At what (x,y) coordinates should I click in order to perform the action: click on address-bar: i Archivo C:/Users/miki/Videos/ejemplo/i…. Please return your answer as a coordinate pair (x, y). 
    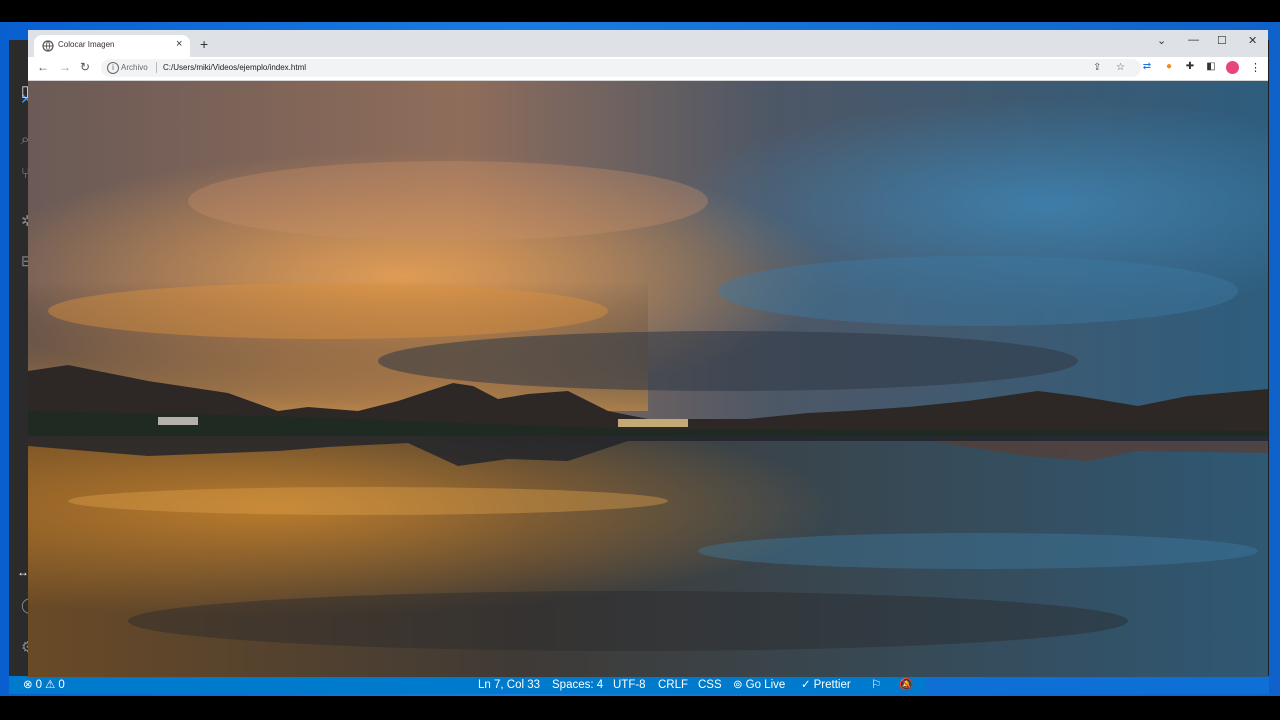
    Looking at the image, I should click on (621, 68).